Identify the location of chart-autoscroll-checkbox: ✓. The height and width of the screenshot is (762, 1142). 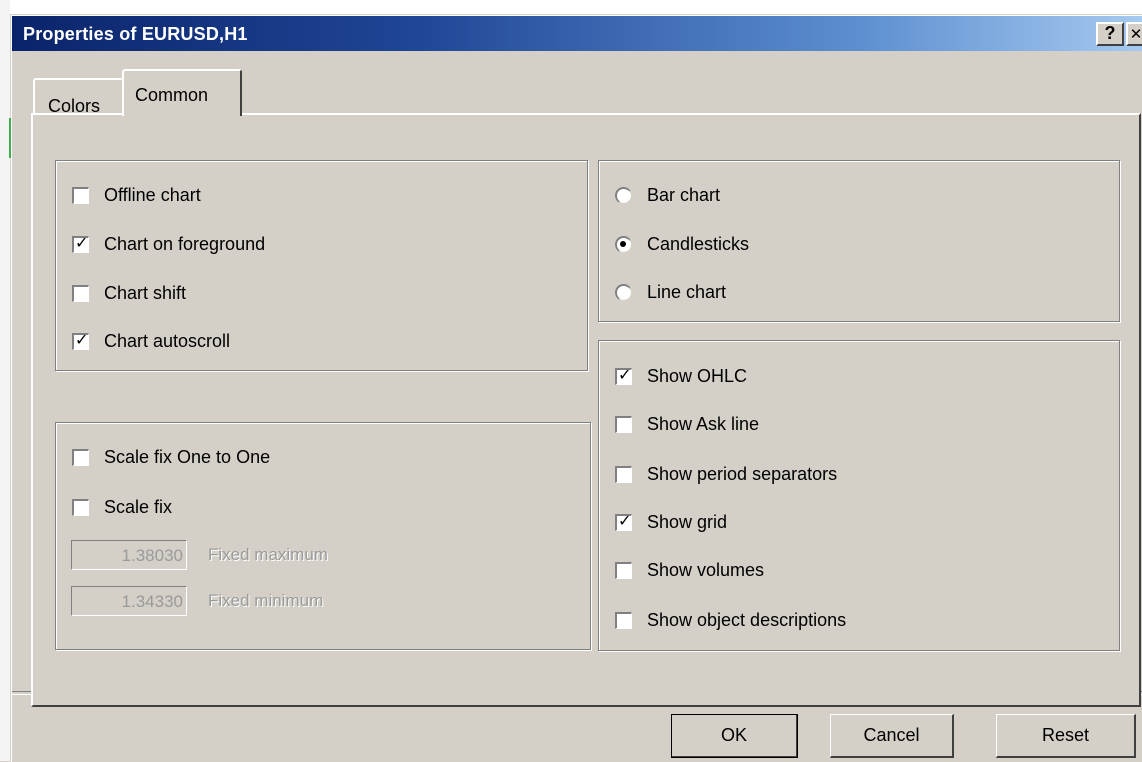
(80, 339).